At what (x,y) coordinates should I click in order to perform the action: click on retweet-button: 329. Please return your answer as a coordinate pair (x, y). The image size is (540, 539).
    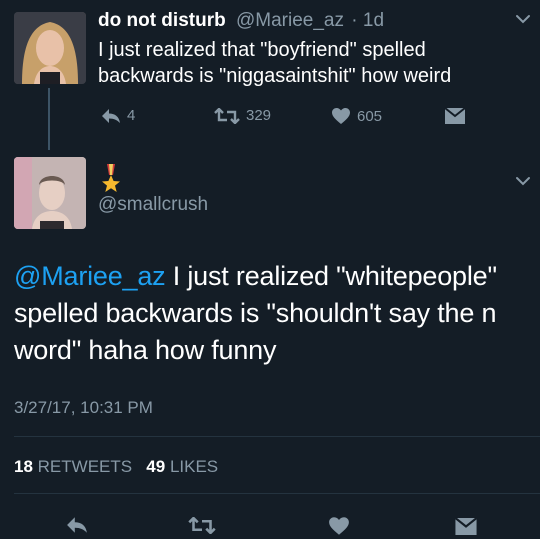
    Looking at the image, I should click on (242, 115).